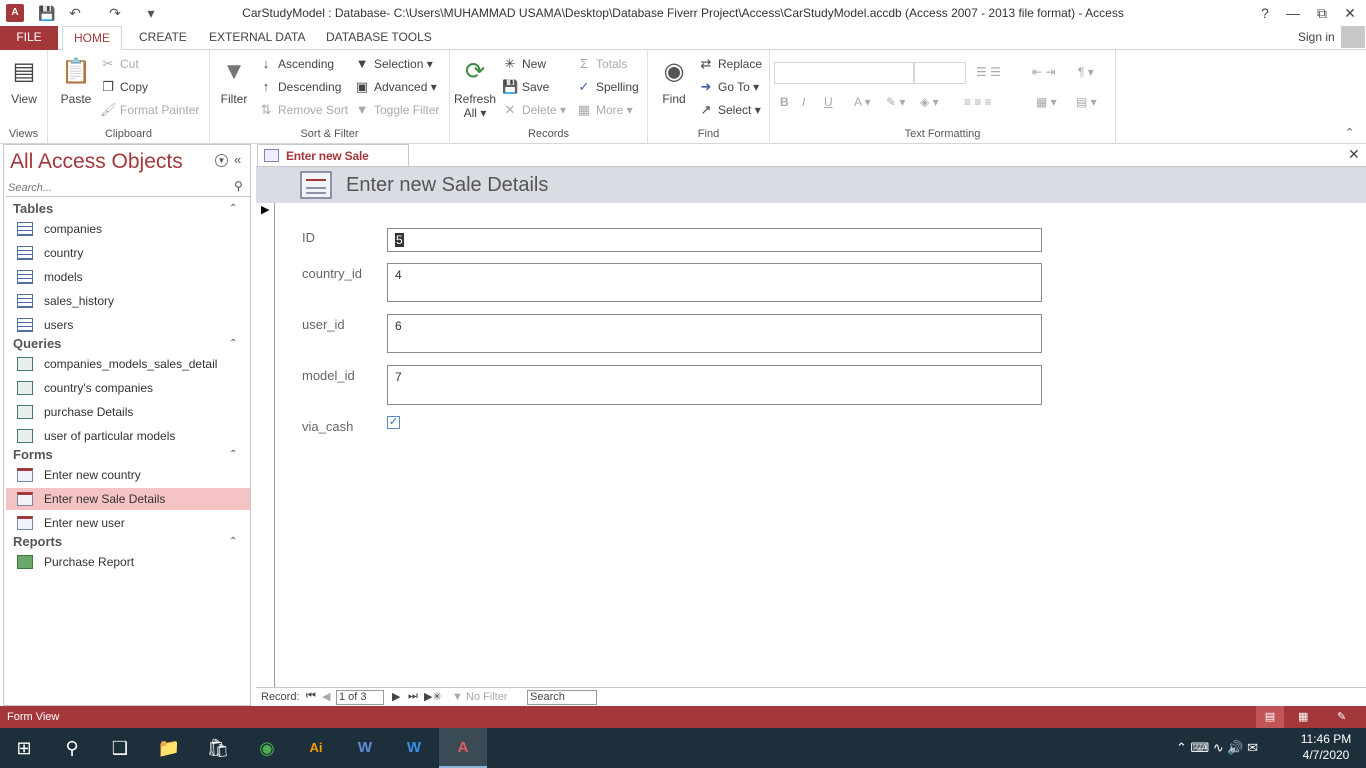 The image size is (1366, 768). What do you see at coordinates (128, 475) in the screenshot?
I see `nav-item: Enter new country` at bounding box center [128, 475].